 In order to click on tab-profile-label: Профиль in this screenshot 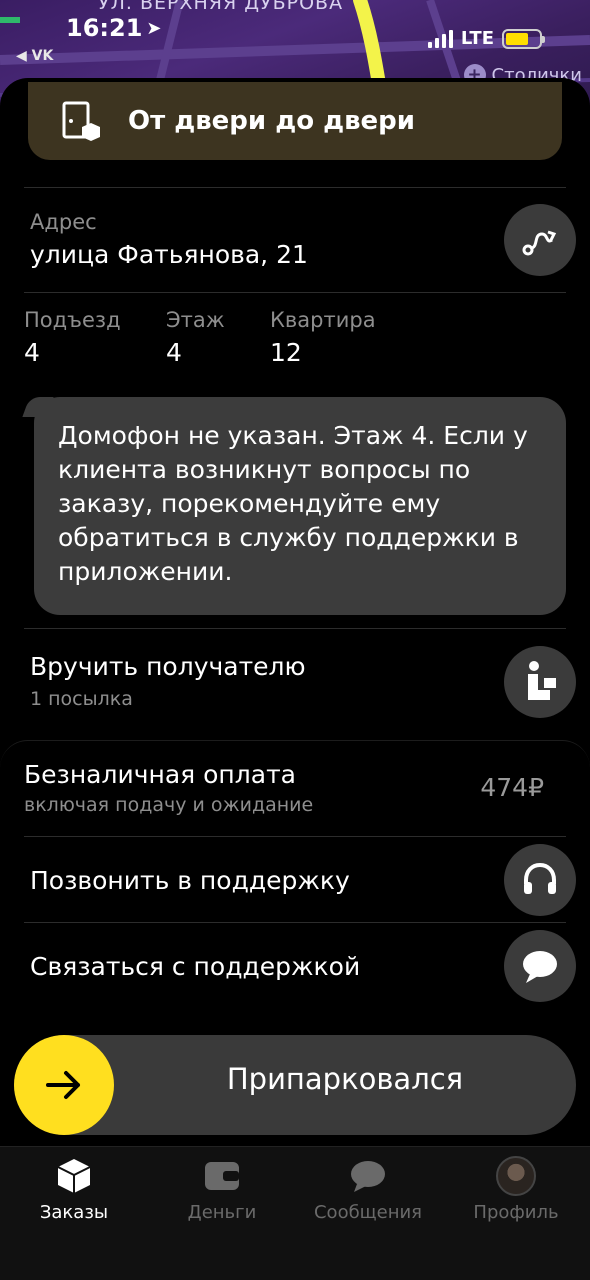, I will do `click(516, 1212)`.